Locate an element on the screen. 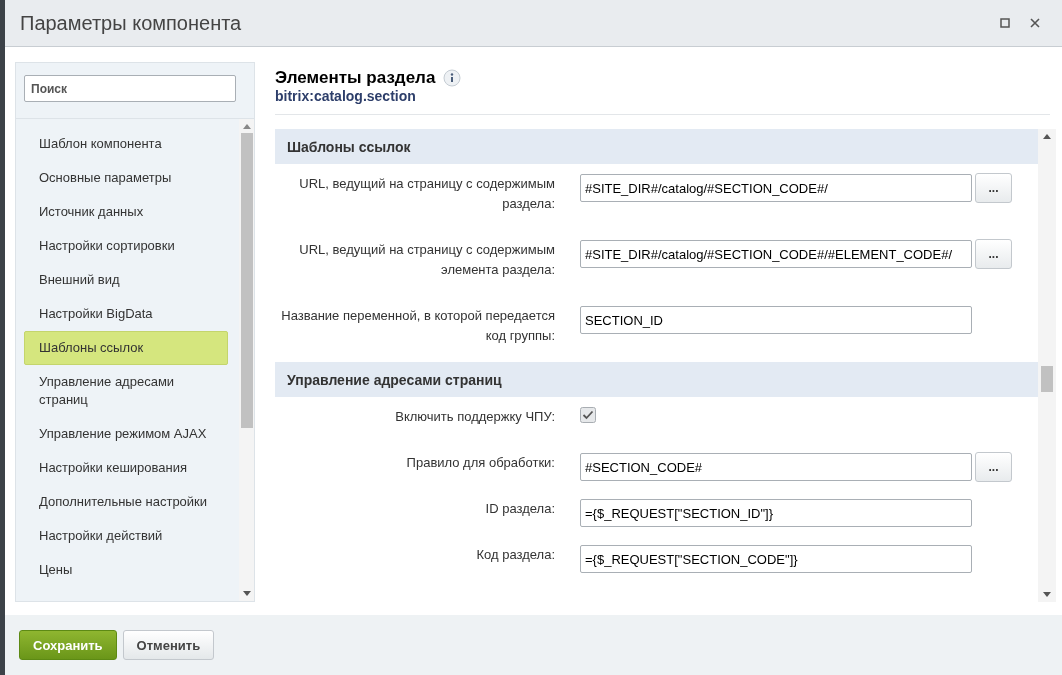 The image size is (1062, 675). sidebar-item: Внешний вид is located at coordinates (126, 280).